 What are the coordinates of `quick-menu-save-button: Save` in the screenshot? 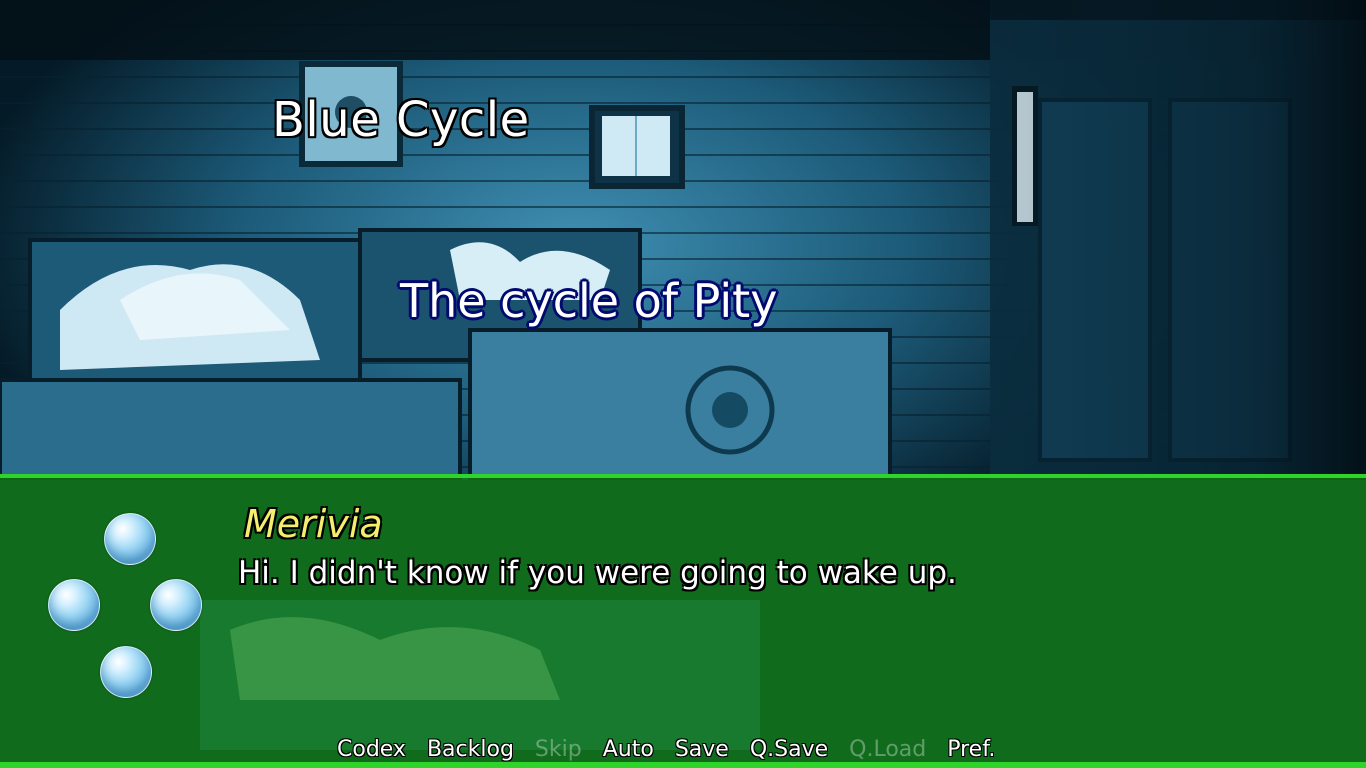 It's located at (702, 752).